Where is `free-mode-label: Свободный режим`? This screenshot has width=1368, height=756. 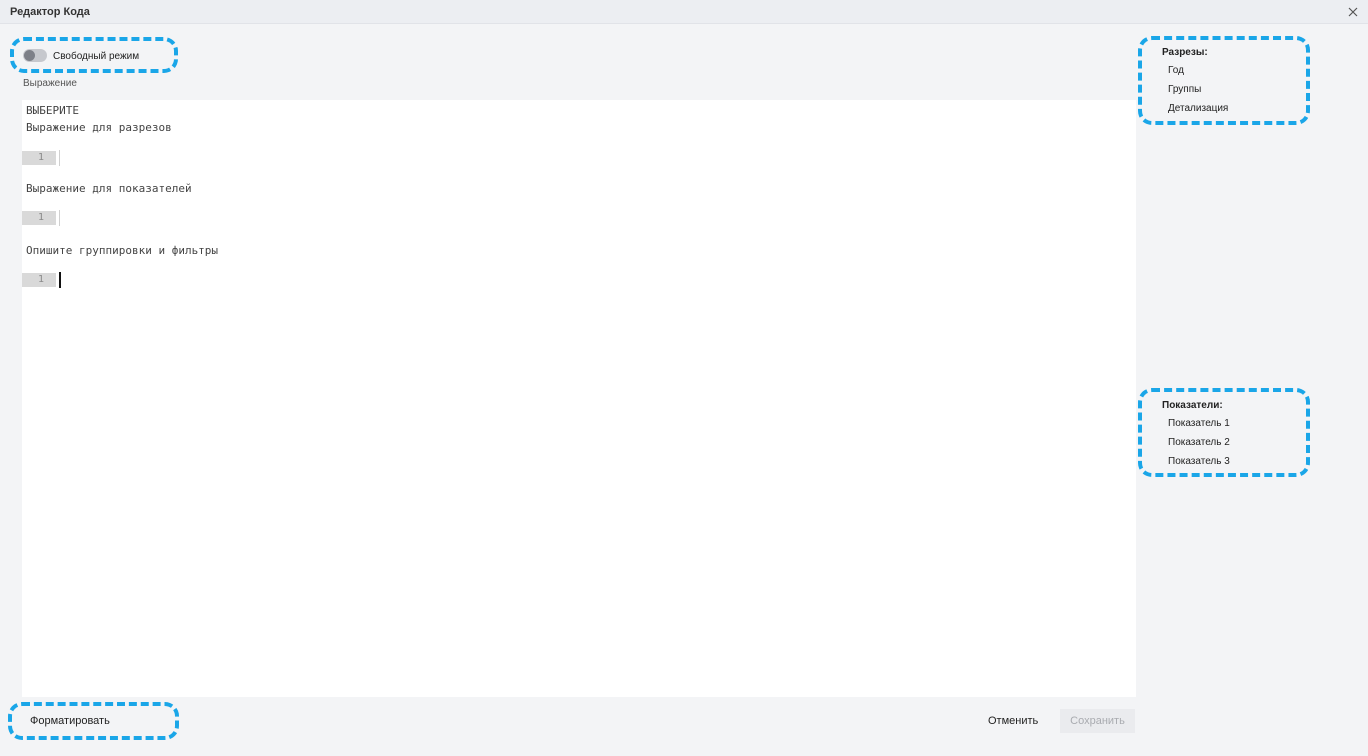 free-mode-label: Свободный режим is located at coordinates (96, 56).